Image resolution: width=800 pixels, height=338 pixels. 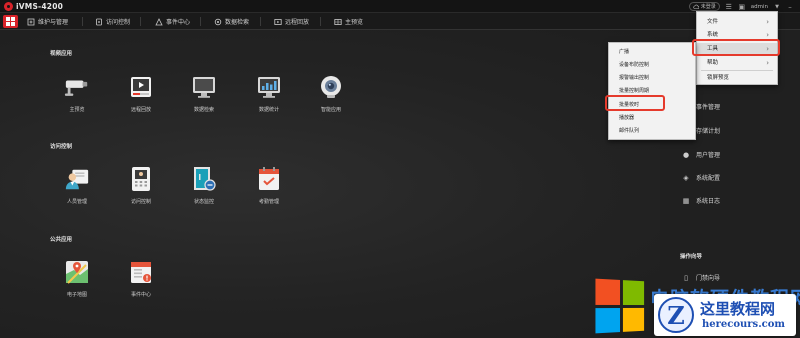 I want to click on tab-label: 主预览, so click(x=354, y=22).